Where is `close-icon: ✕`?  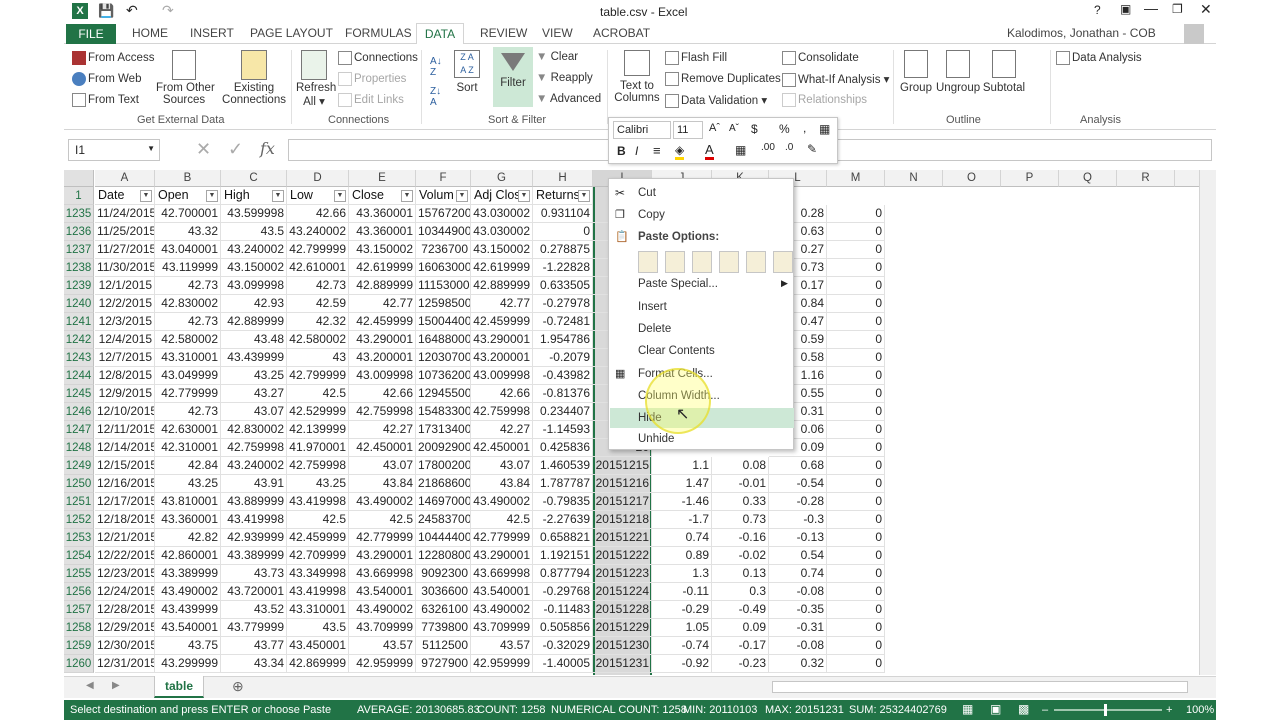
close-icon: ✕ is located at coordinates (1206, 9).